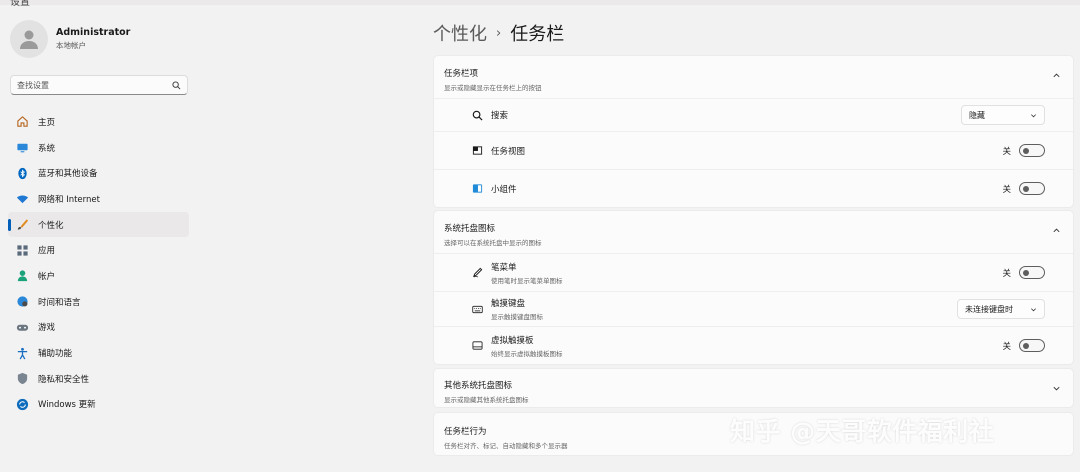  Describe the element at coordinates (98, 328) in the screenshot. I see `sidebar-item-gaming: 游戏` at that location.